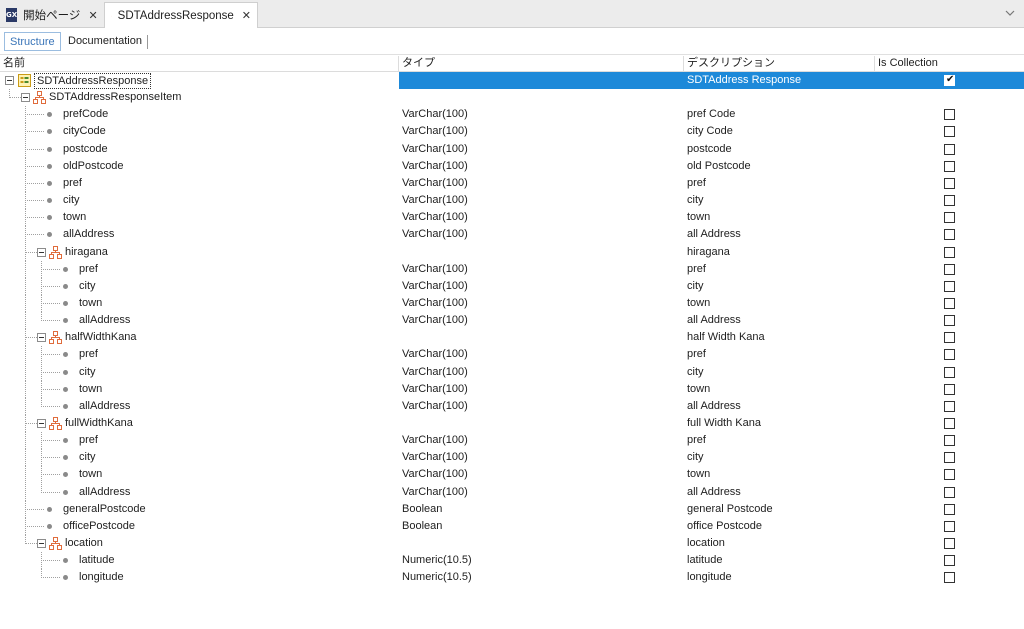 Image resolution: width=1024 pixels, height=629 pixels. What do you see at coordinates (199, 131) in the screenshot?
I see `name-cell: cityCode` at bounding box center [199, 131].